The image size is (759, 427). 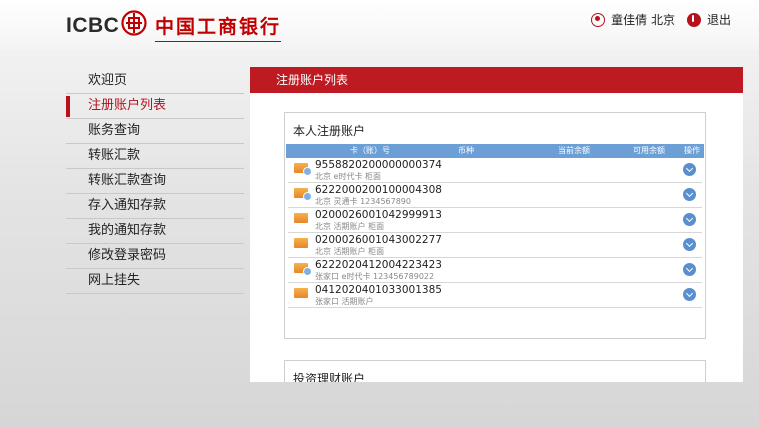 I want to click on table-row: 0200026001042999913 北京 活期账户 柜面, so click(x=495, y=220).